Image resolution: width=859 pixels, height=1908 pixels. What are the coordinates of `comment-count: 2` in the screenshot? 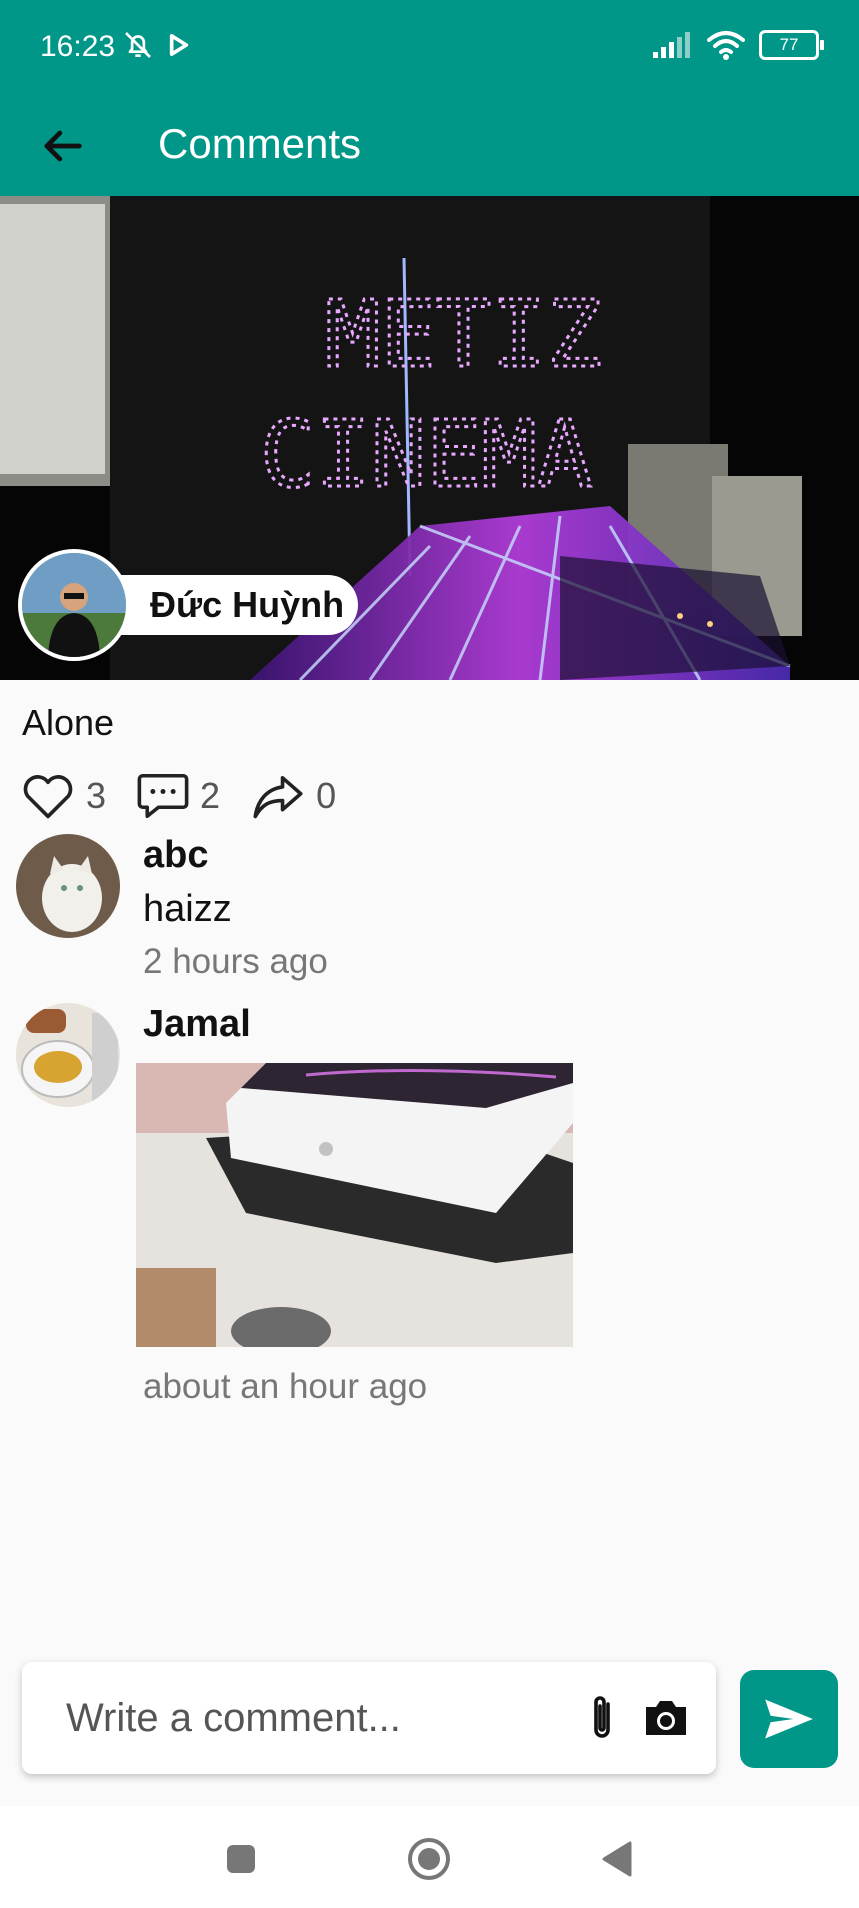 It's located at (210, 795).